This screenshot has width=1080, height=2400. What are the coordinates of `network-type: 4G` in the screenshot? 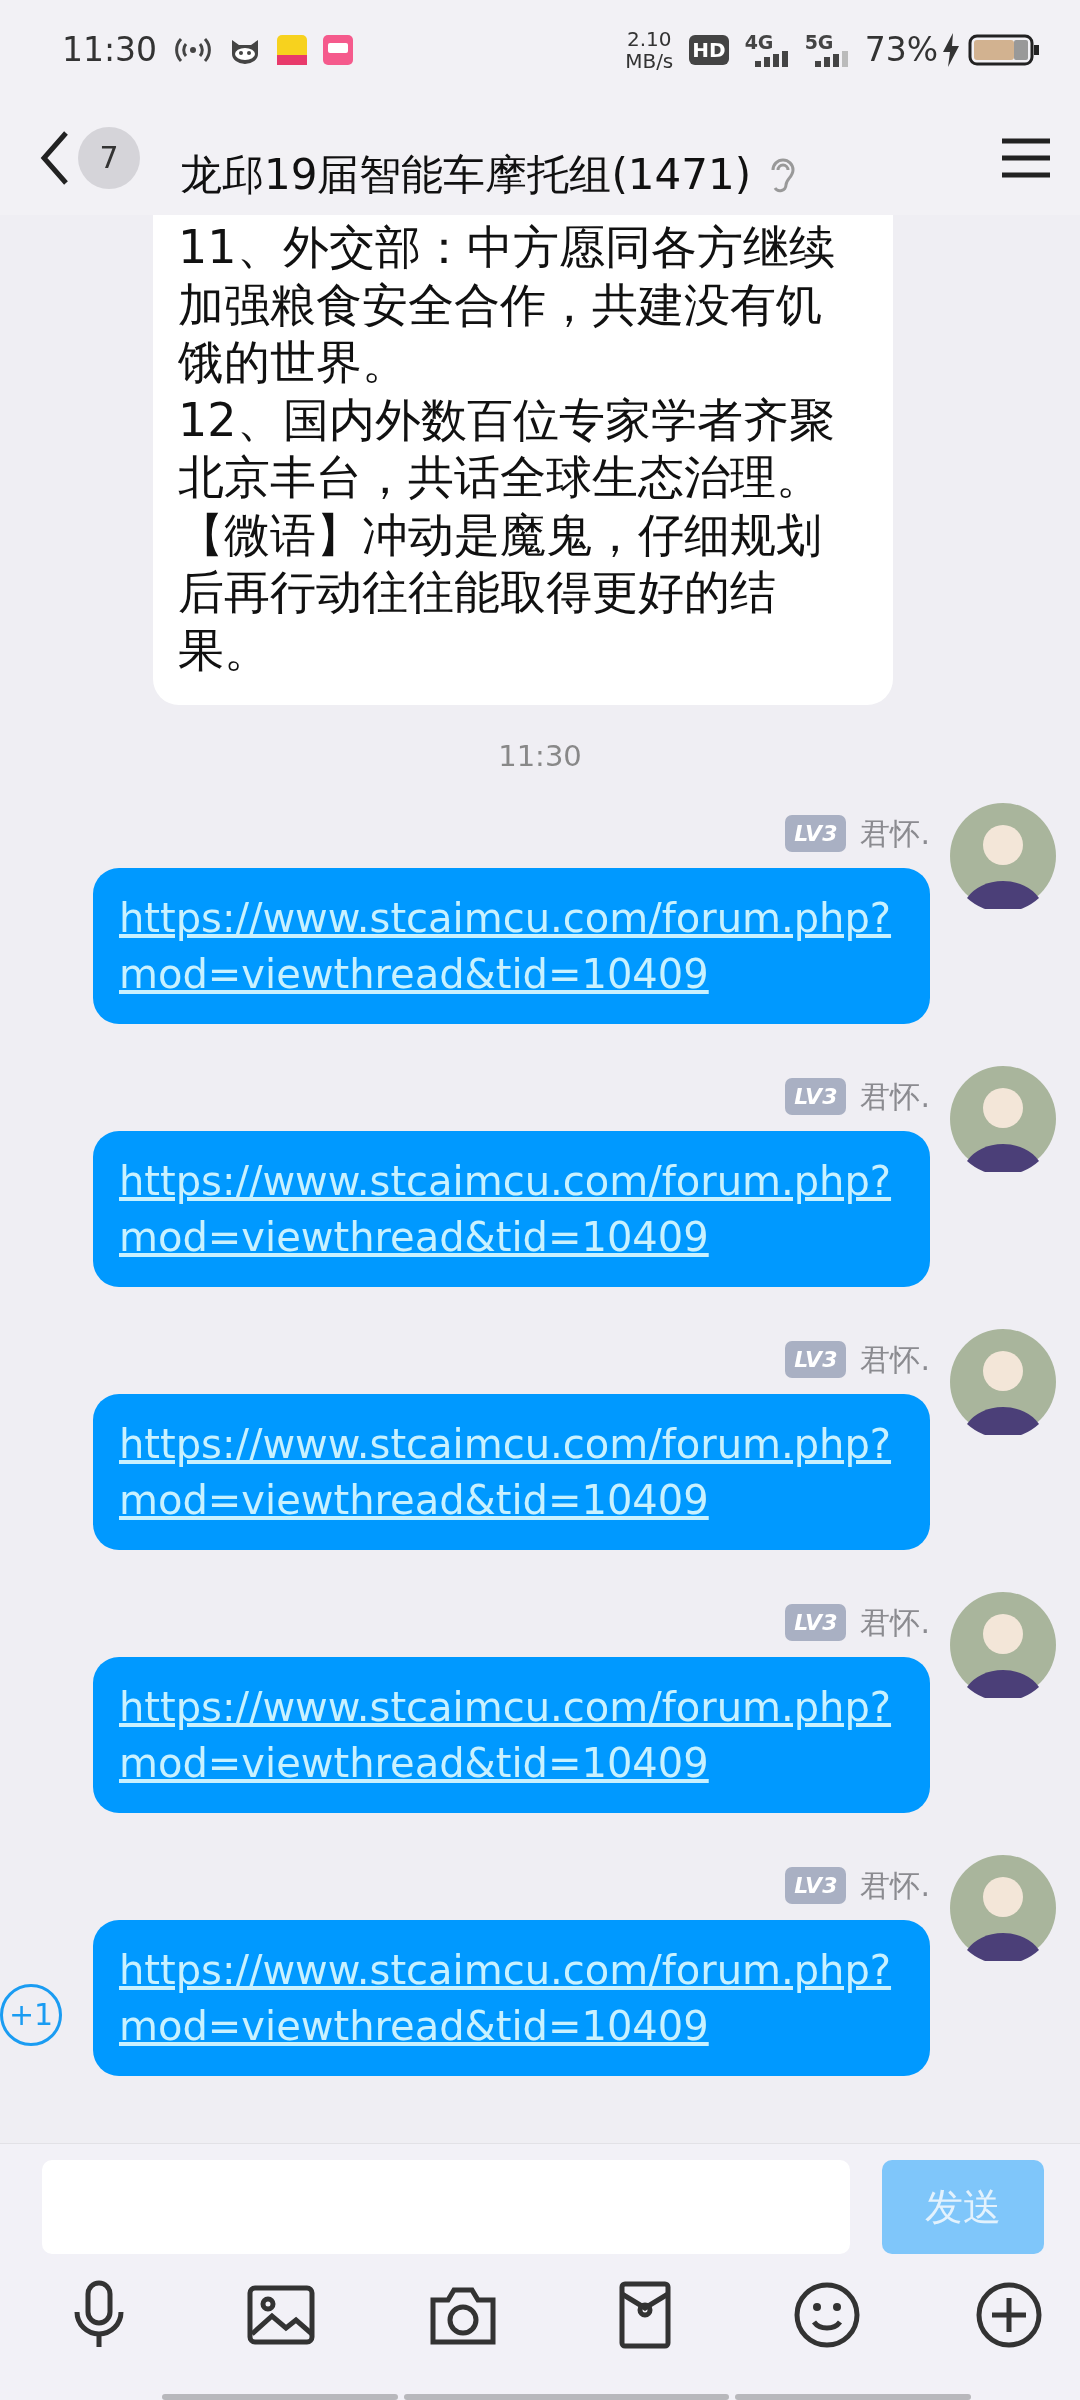 It's located at (759, 42).